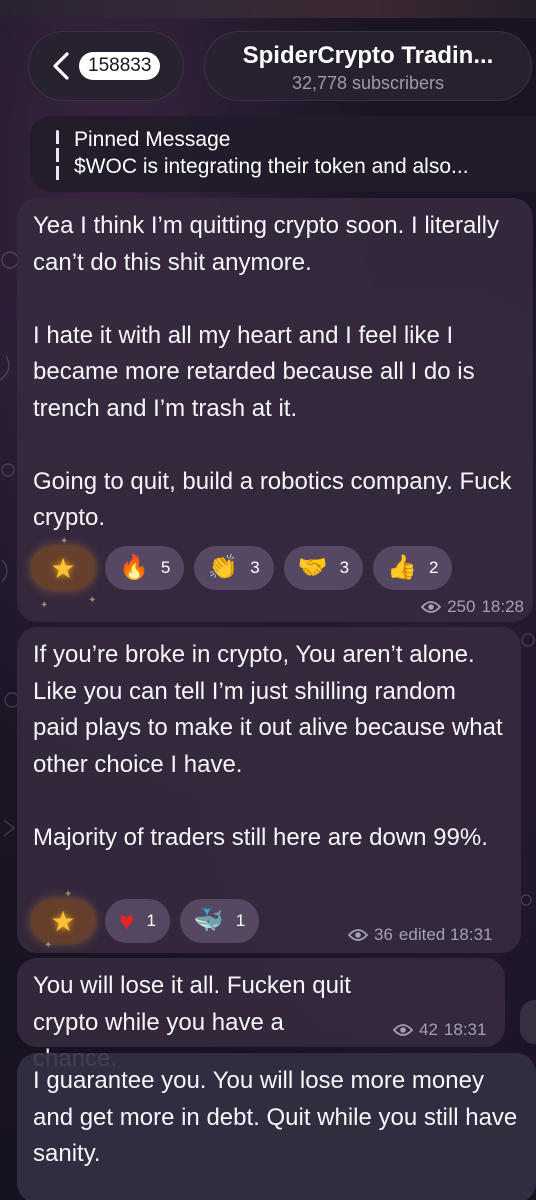 The image size is (536, 1200). Describe the element at coordinates (268, 9) in the screenshot. I see `status-bar-strip` at that location.